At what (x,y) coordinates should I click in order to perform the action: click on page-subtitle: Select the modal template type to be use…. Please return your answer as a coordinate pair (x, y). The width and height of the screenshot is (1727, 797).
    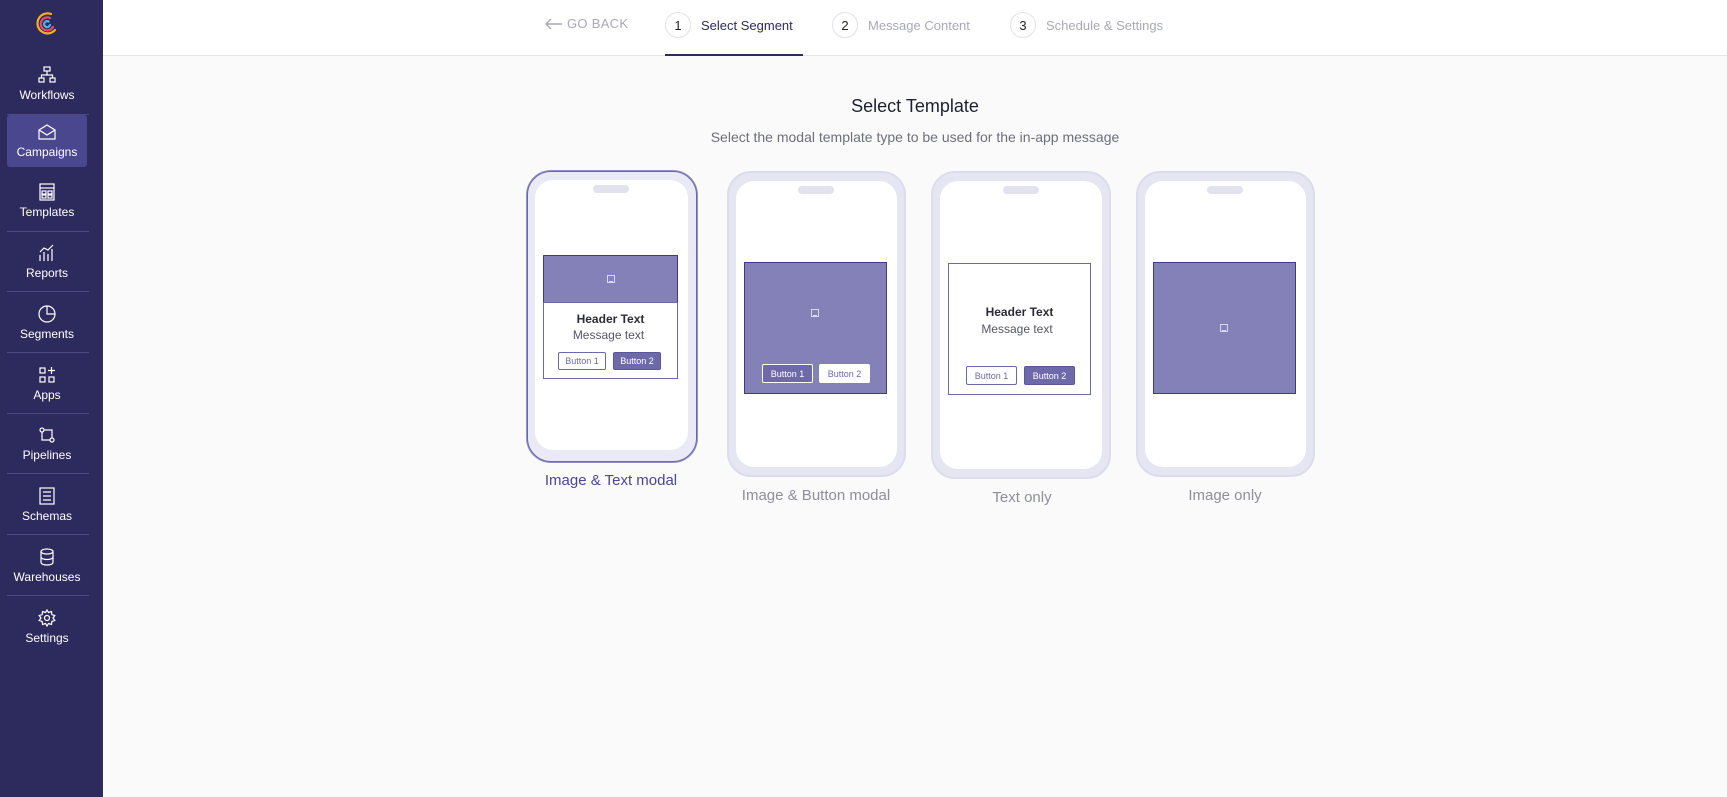
    Looking at the image, I should click on (915, 137).